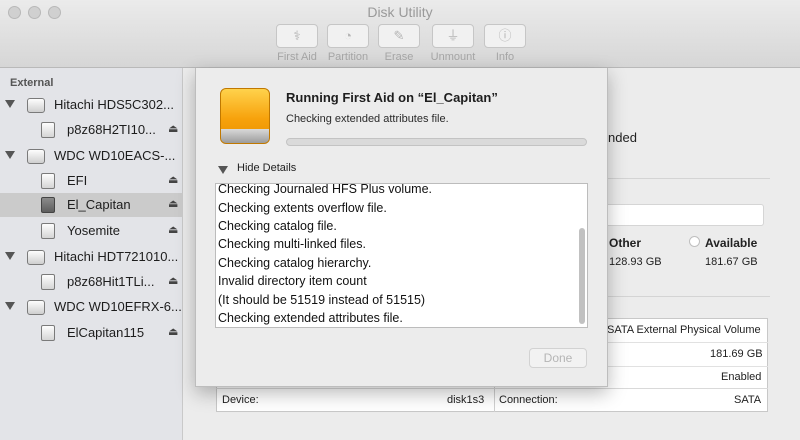 This screenshot has width=800, height=440. Describe the element at coordinates (453, 36) in the screenshot. I see `unmount-icon: ⏚` at that location.